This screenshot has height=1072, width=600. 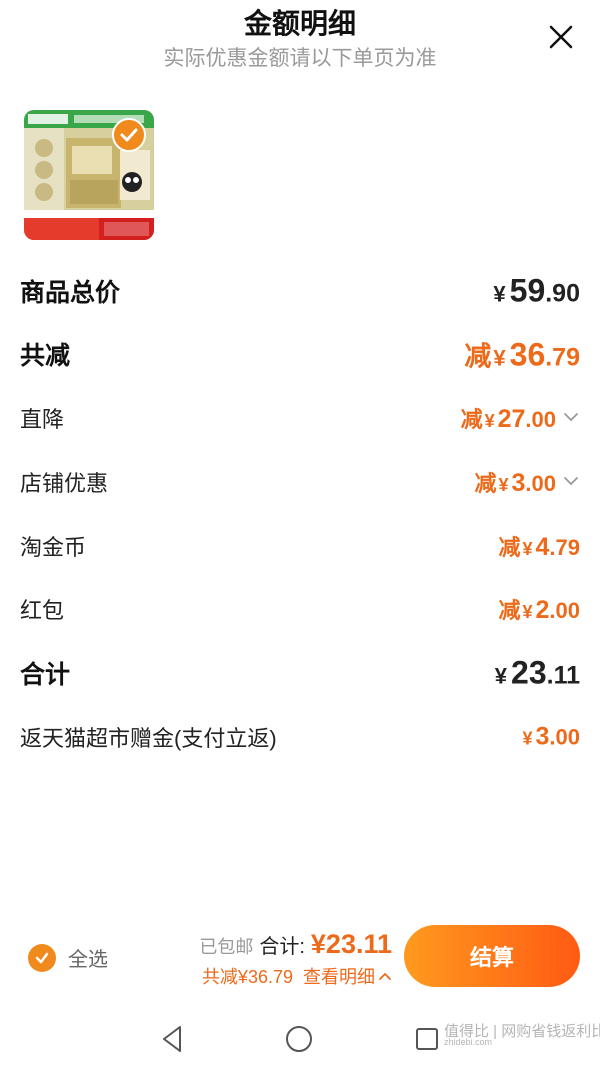 I want to click on checkout-bar: 全选 已包邮 合计: ¥23.11 共减¥36.79 查看明细 结算, so click(x=300, y=962).